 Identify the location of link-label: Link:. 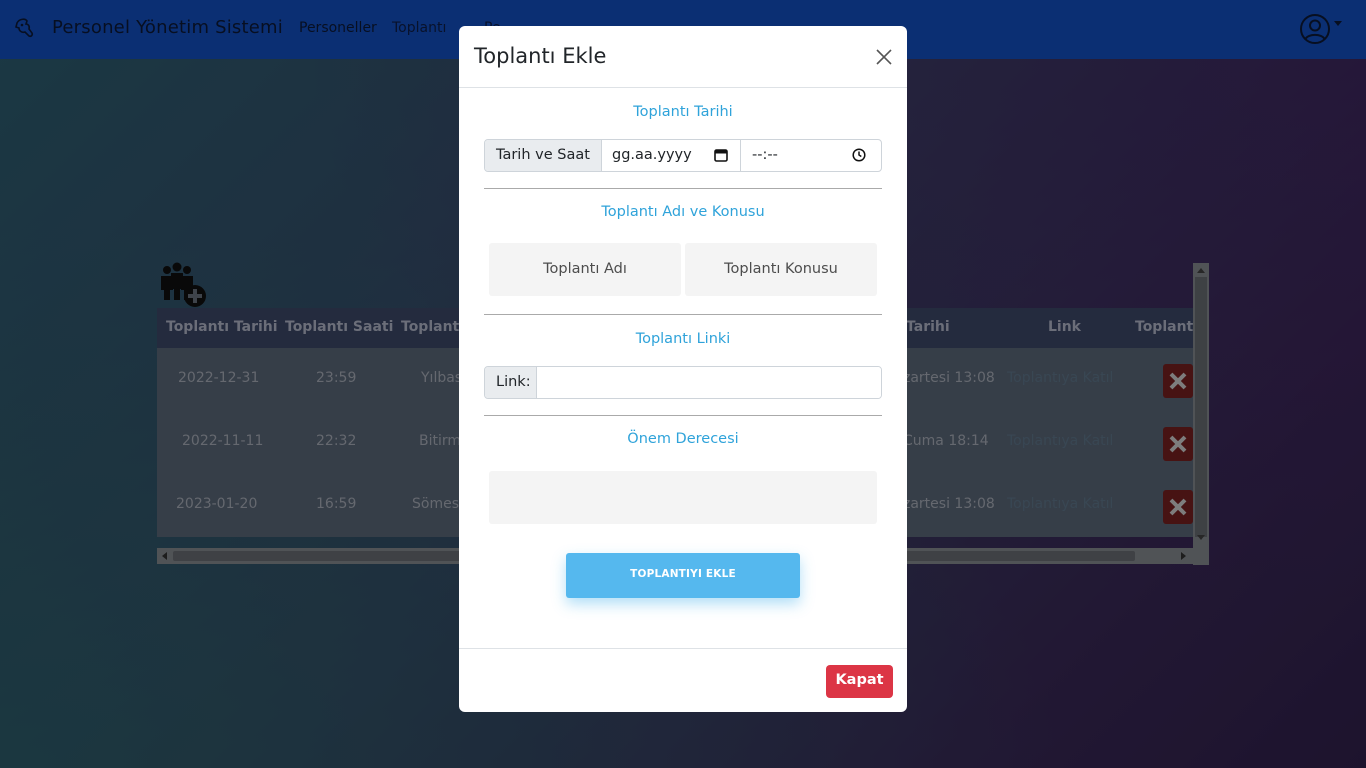
(511, 382).